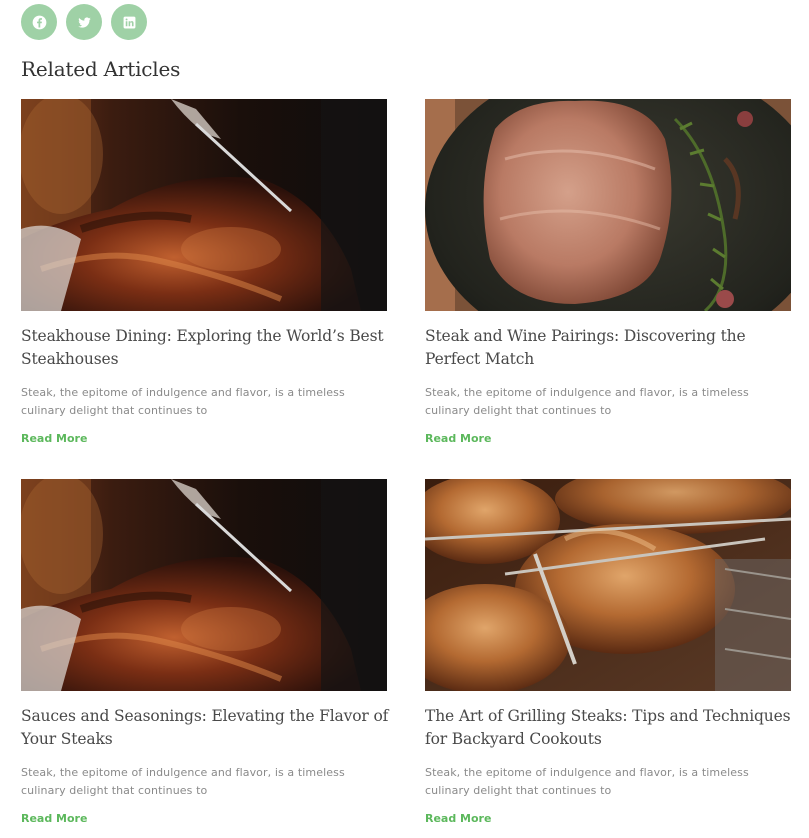 The height and width of the screenshot is (838, 809). I want to click on twitter-icon, so click(84, 22).